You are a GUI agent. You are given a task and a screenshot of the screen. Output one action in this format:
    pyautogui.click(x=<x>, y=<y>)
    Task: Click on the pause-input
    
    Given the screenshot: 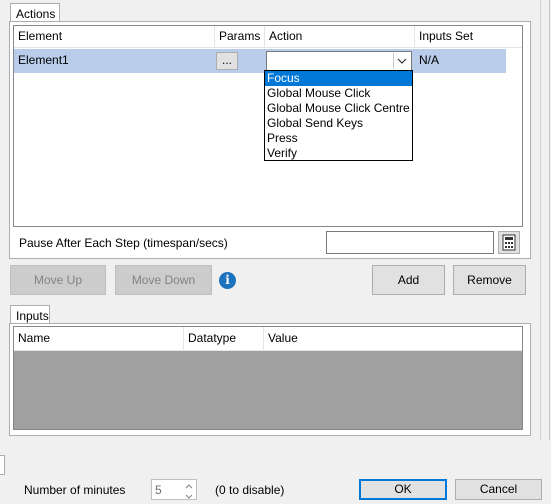 What is the action you would take?
    pyautogui.click(x=410, y=242)
    